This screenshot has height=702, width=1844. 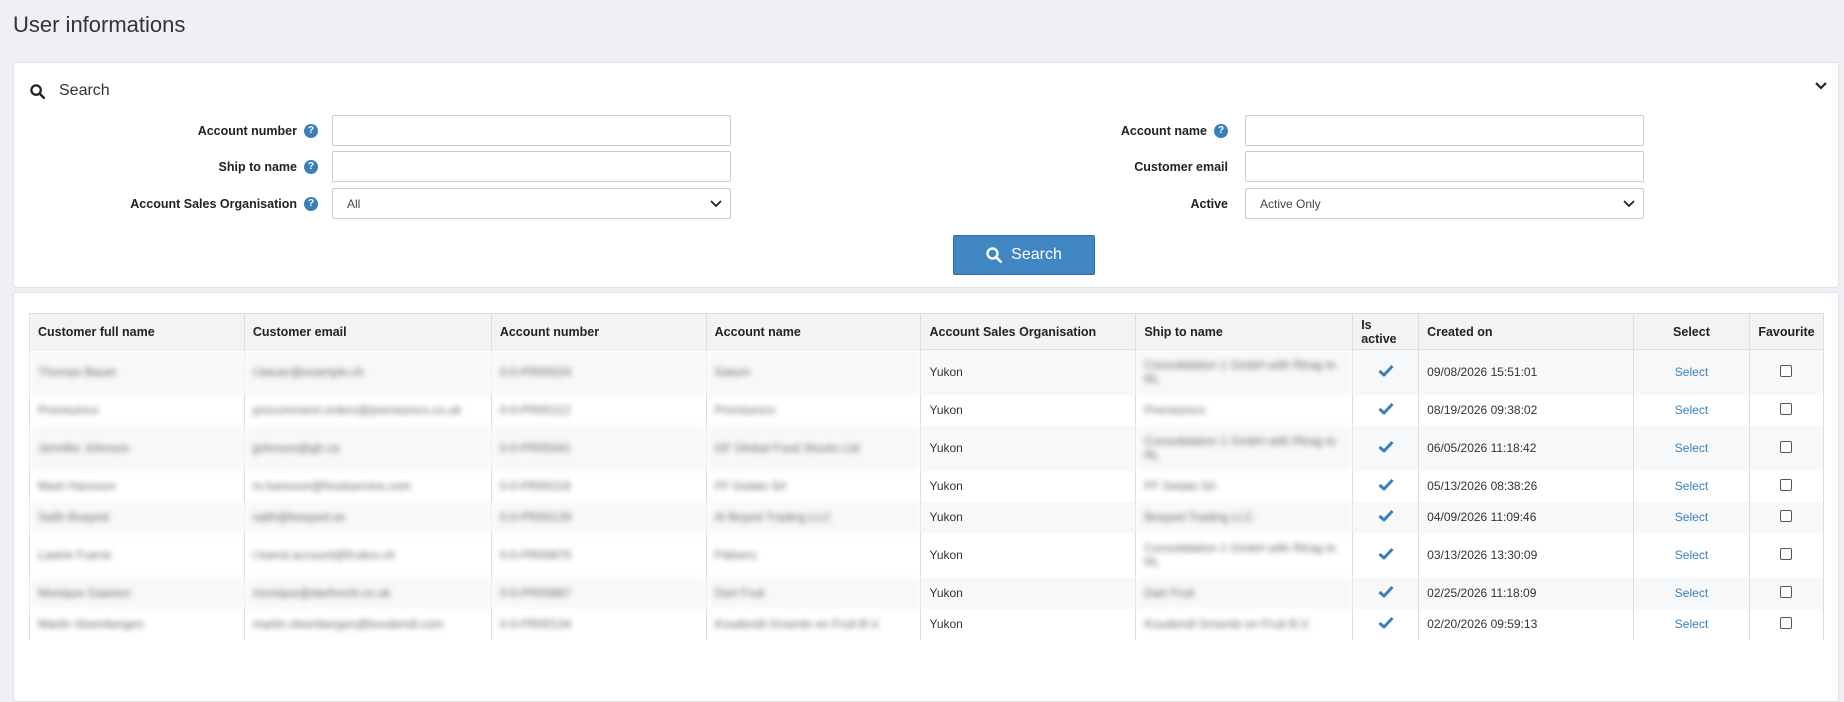 What do you see at coordinates (1244, 593) in the screenshot?
I see `cell-ship-to-name: Dart Fruit` at bounding box center [1244, 593].